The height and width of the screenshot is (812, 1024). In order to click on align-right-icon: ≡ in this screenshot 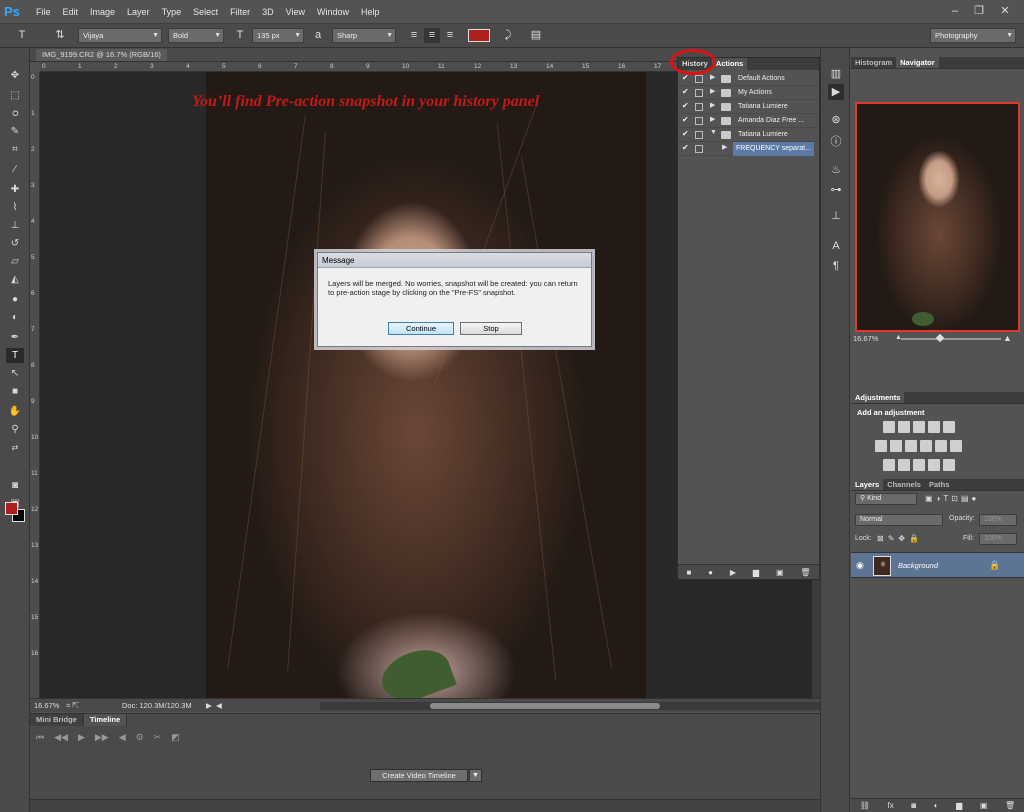, I will do `click(450, 35)`.